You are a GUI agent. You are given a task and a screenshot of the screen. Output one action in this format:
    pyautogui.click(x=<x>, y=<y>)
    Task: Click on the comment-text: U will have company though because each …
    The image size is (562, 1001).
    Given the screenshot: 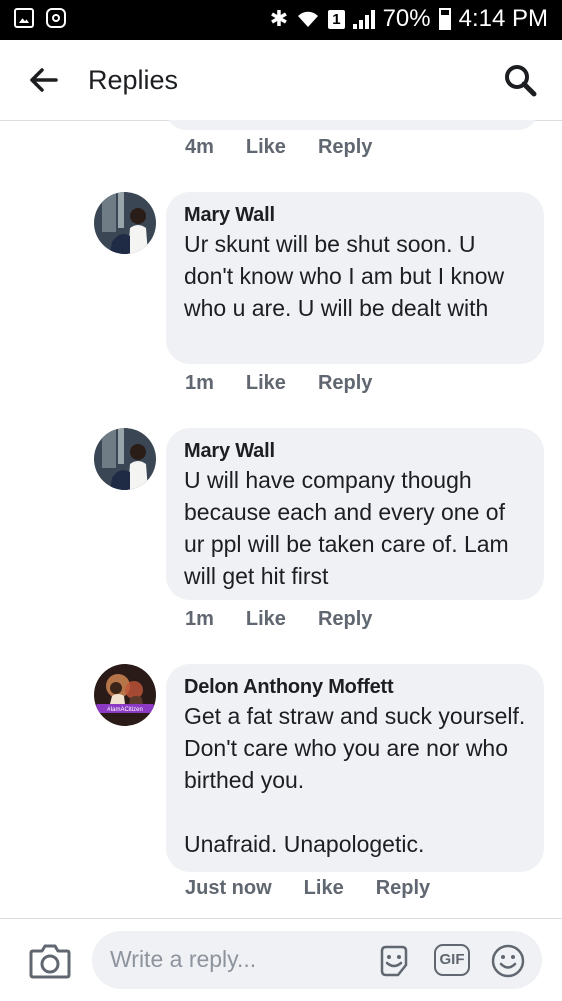 What is the action you would take?
    pyautogui.click(x=346, y=528)
    